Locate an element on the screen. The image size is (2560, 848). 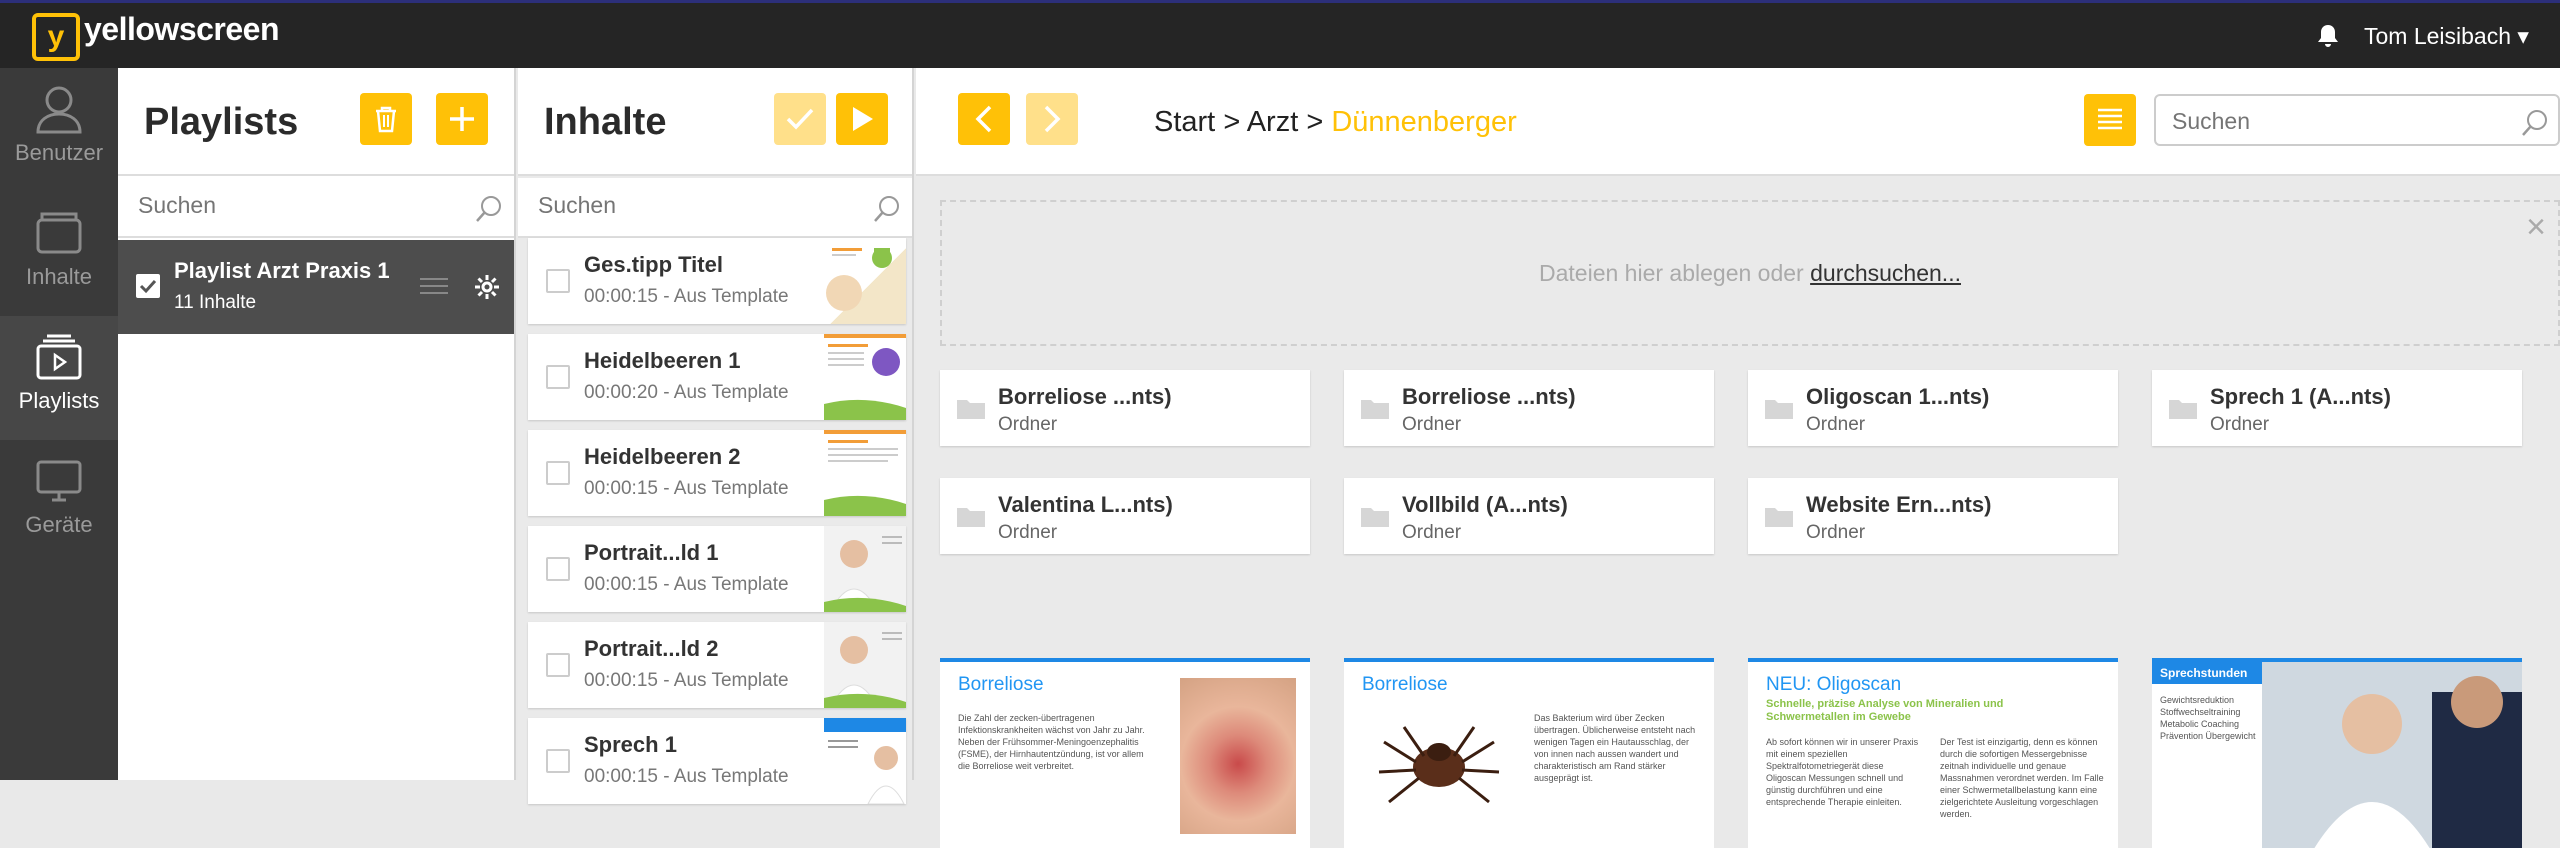
play-button is located at coordinates (862, 119).